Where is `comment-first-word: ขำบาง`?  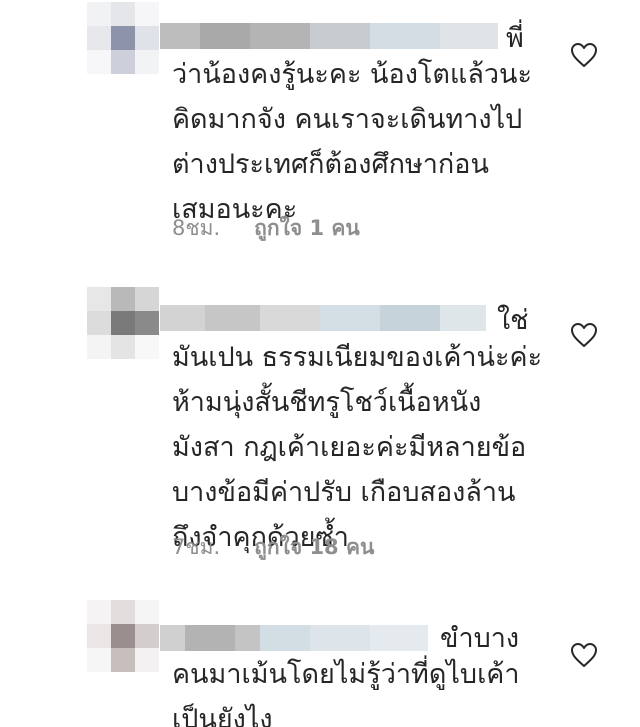 comment-first-word: ขำบาง is located at coordinates (480, 638).